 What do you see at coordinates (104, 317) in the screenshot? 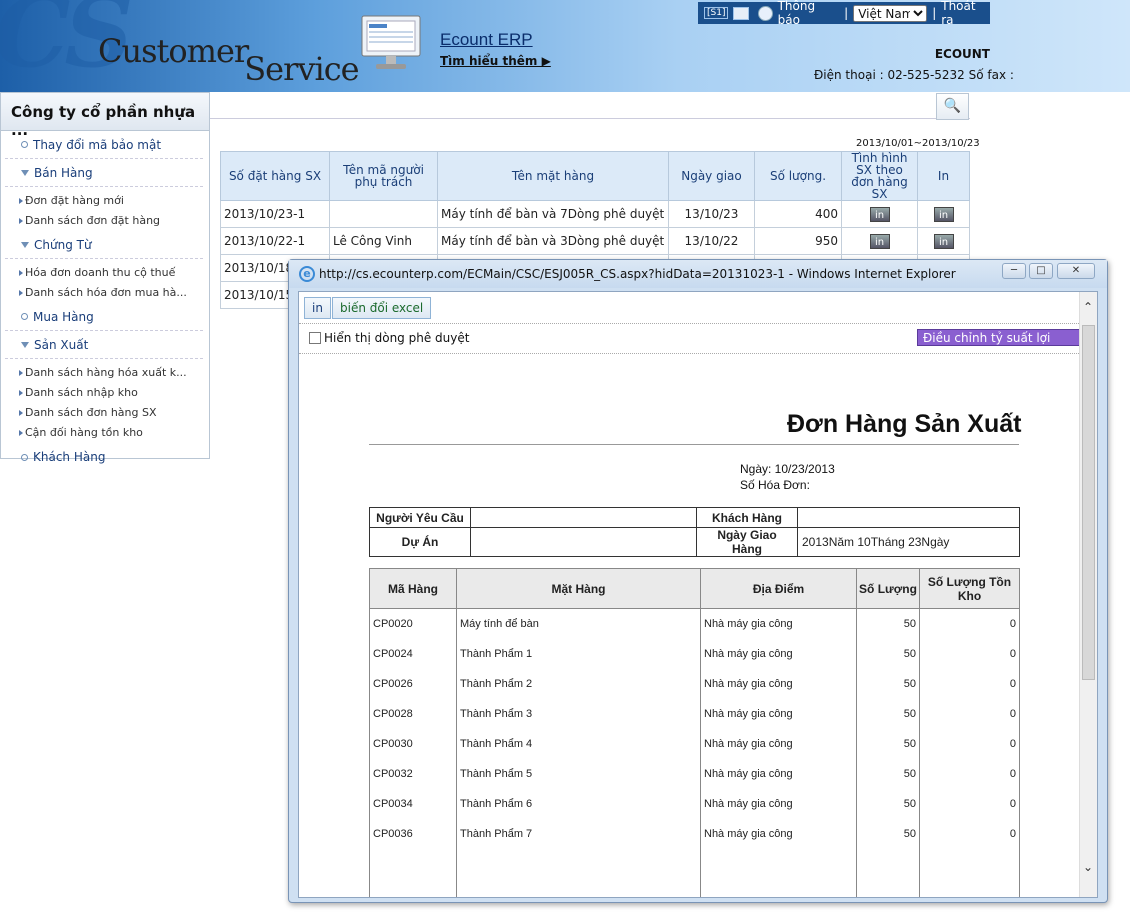
I see `sidebar-section-purchase: Mua Hàng` at bounding box center [104, 317].